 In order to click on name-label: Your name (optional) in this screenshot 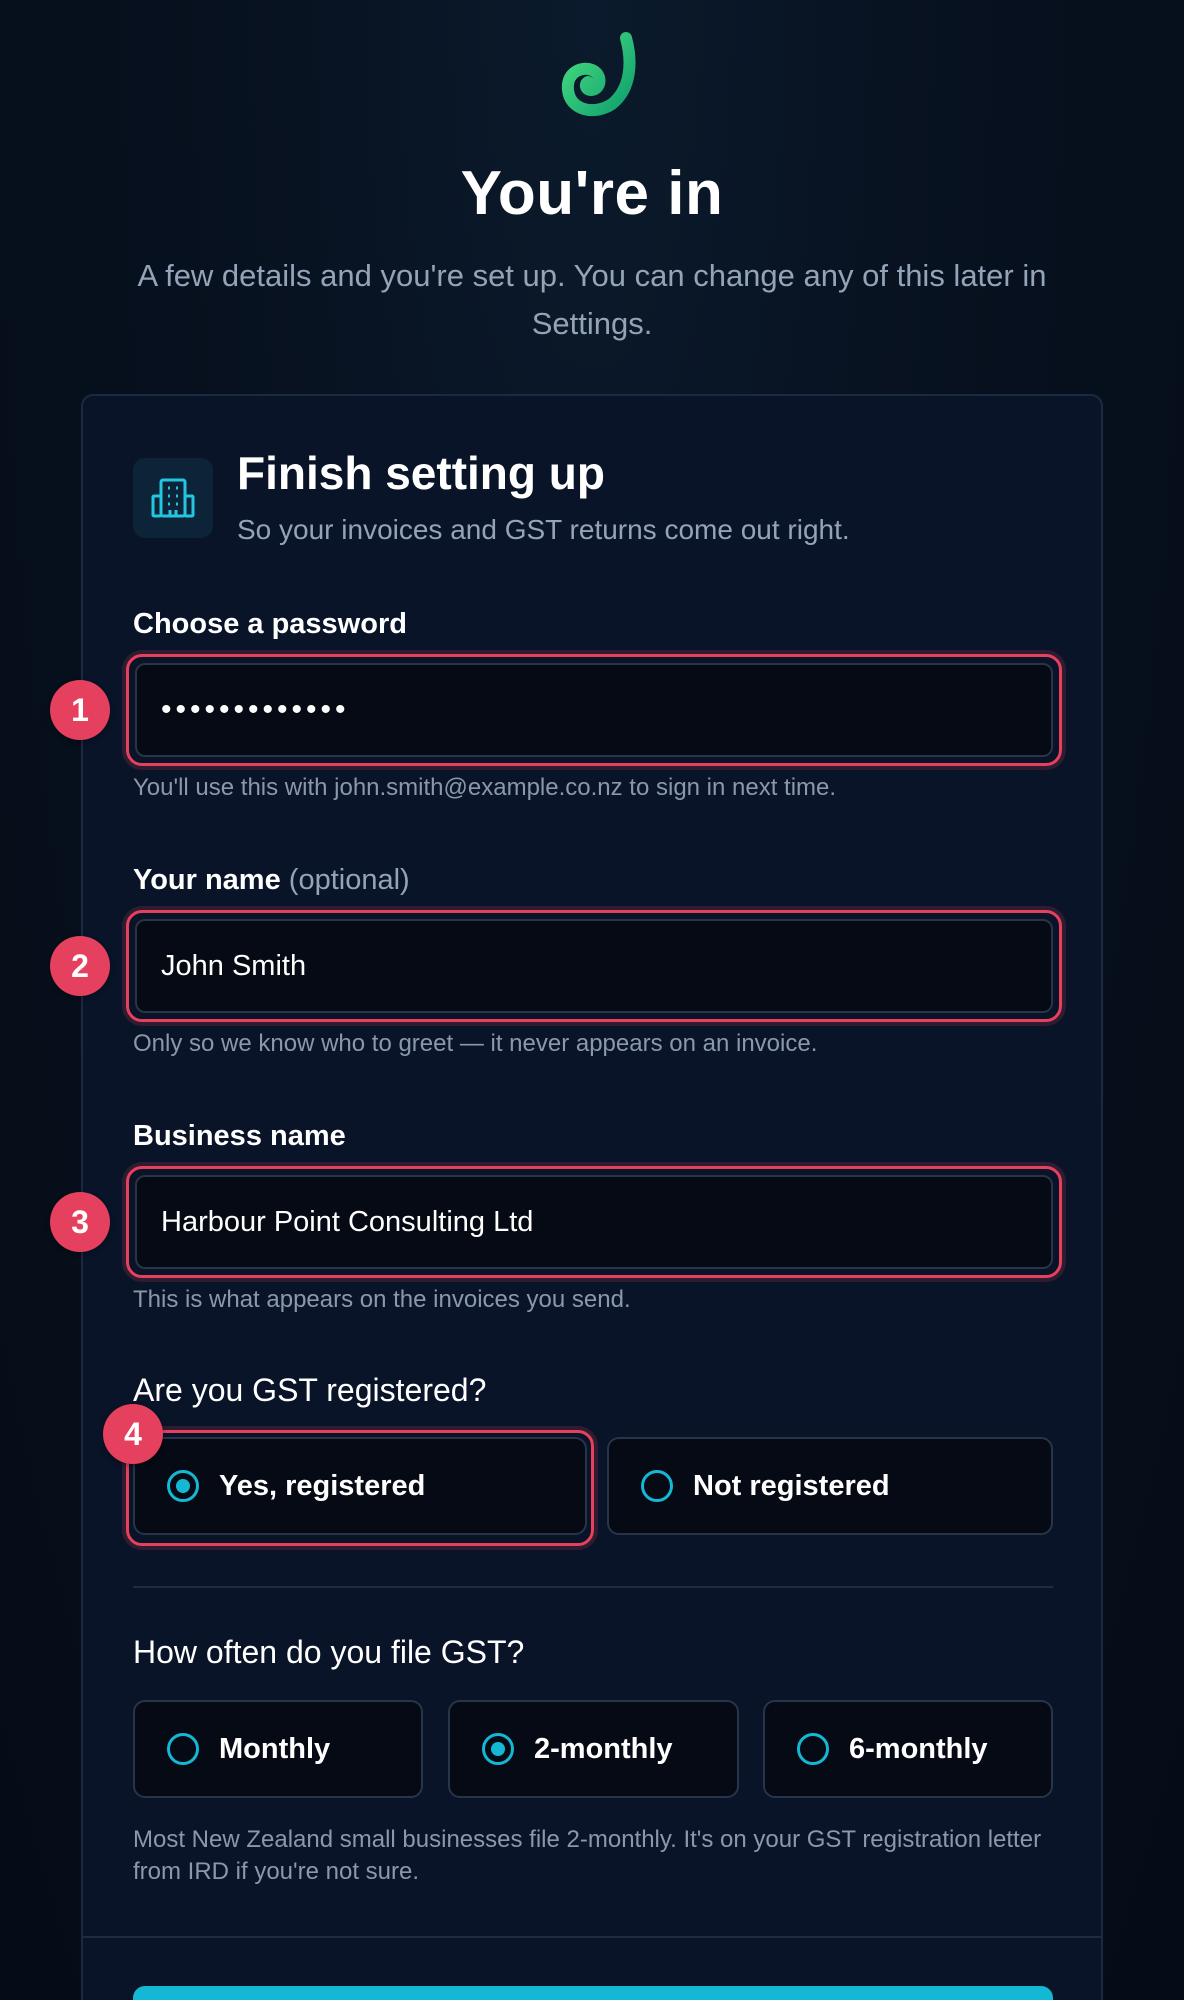, I will do `click(271, 880)`.